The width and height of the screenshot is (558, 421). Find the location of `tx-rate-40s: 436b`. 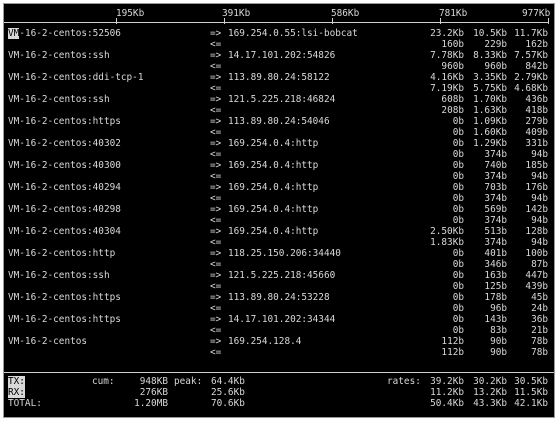

tx-rate-40s: 436b is located at coordinates (536, 99).